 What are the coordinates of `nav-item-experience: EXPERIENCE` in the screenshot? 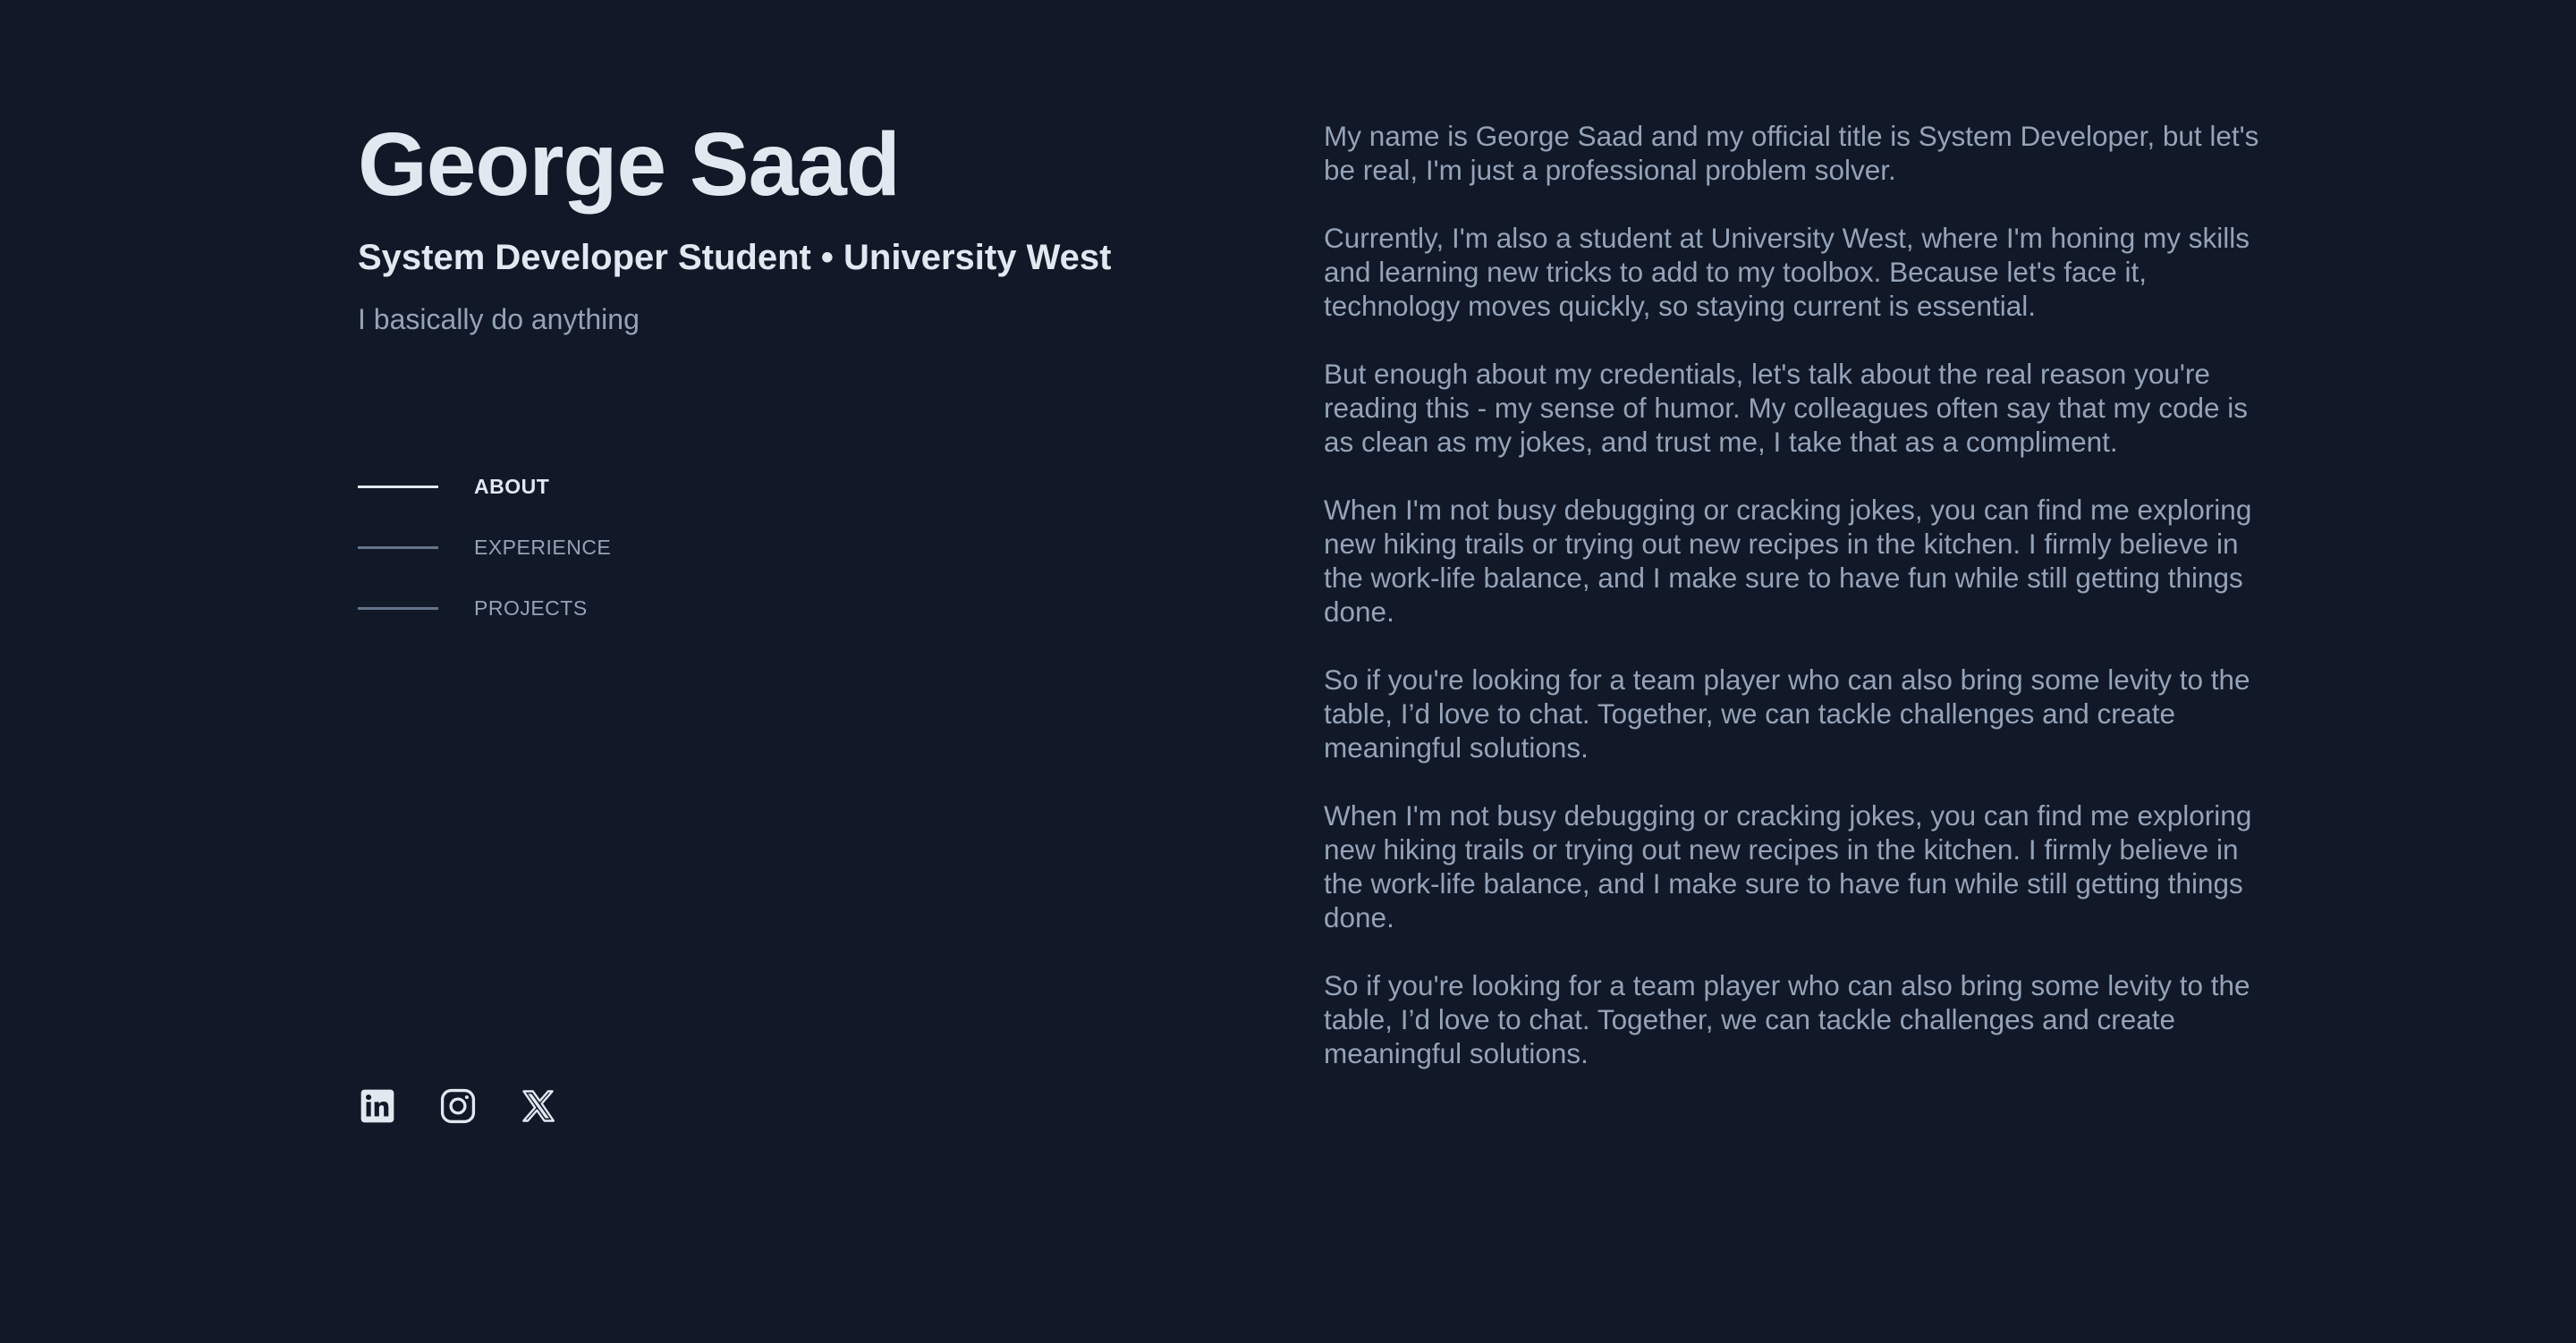 It's located at (484, 547).